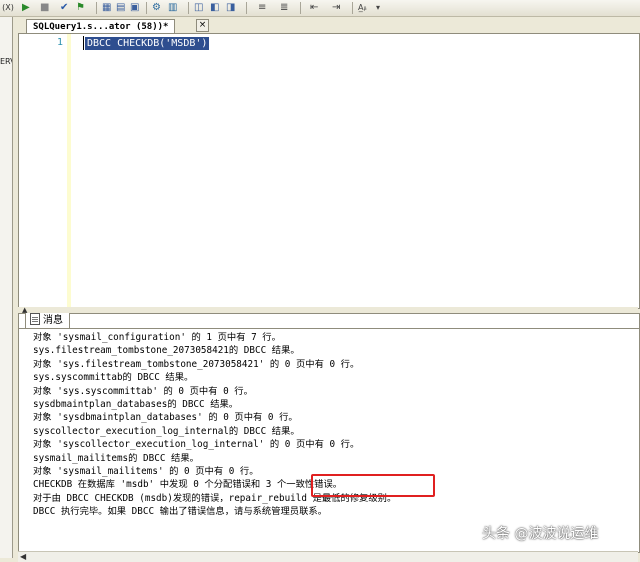  I want to click on uncomment-icon: ◨, so click(230, 7).